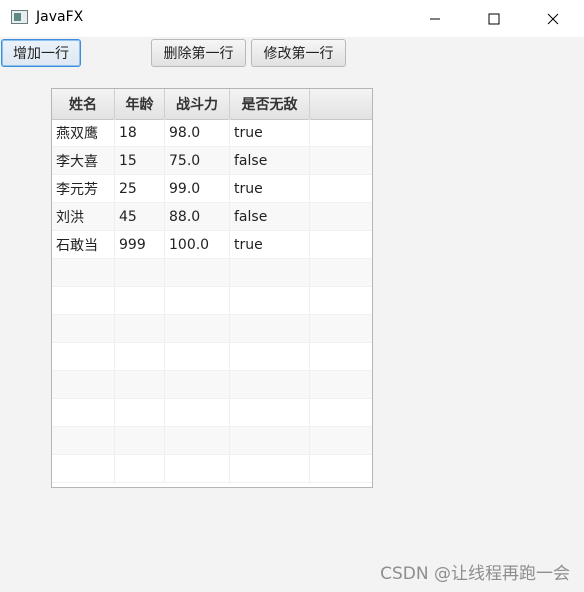  I want to click on table-cell: 75.0, so click(197, 161).